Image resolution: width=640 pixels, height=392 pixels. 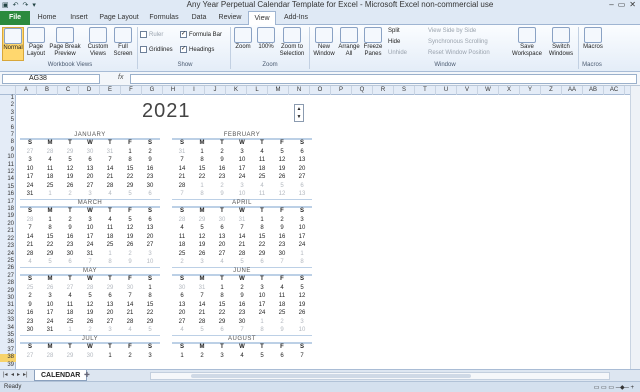 I want to click on row-header: 19, so click(x=8, y=216).